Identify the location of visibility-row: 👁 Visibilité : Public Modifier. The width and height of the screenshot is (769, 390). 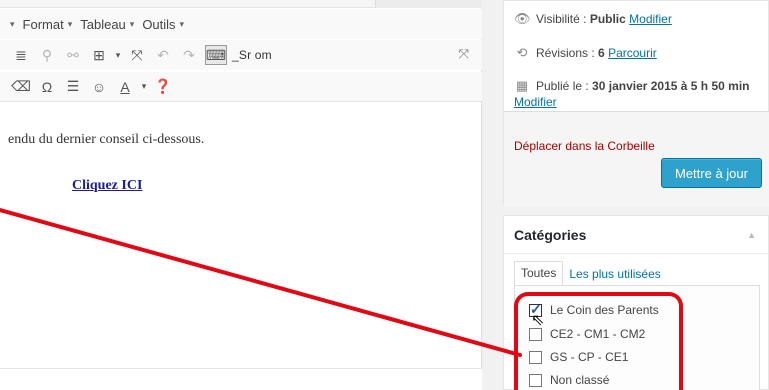
(593, 19).